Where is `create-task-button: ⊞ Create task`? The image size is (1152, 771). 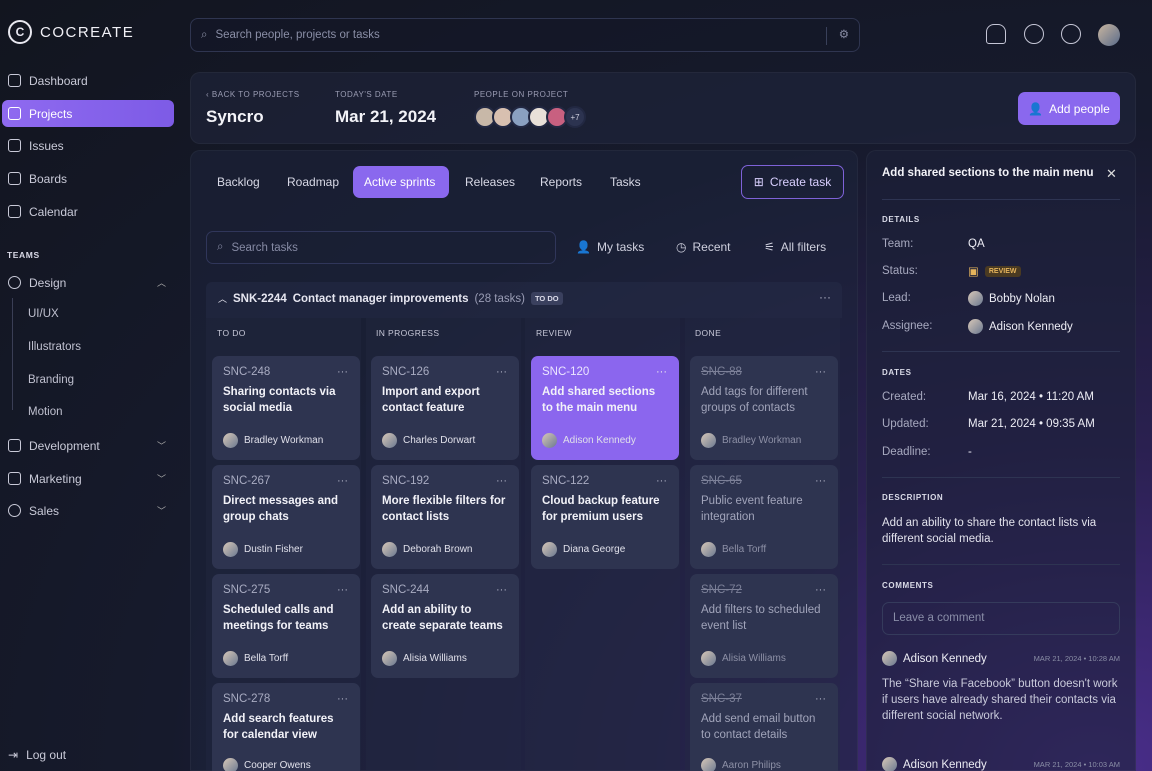 create-task-button: ⊞ Create task is located at coordinates (792, 182).